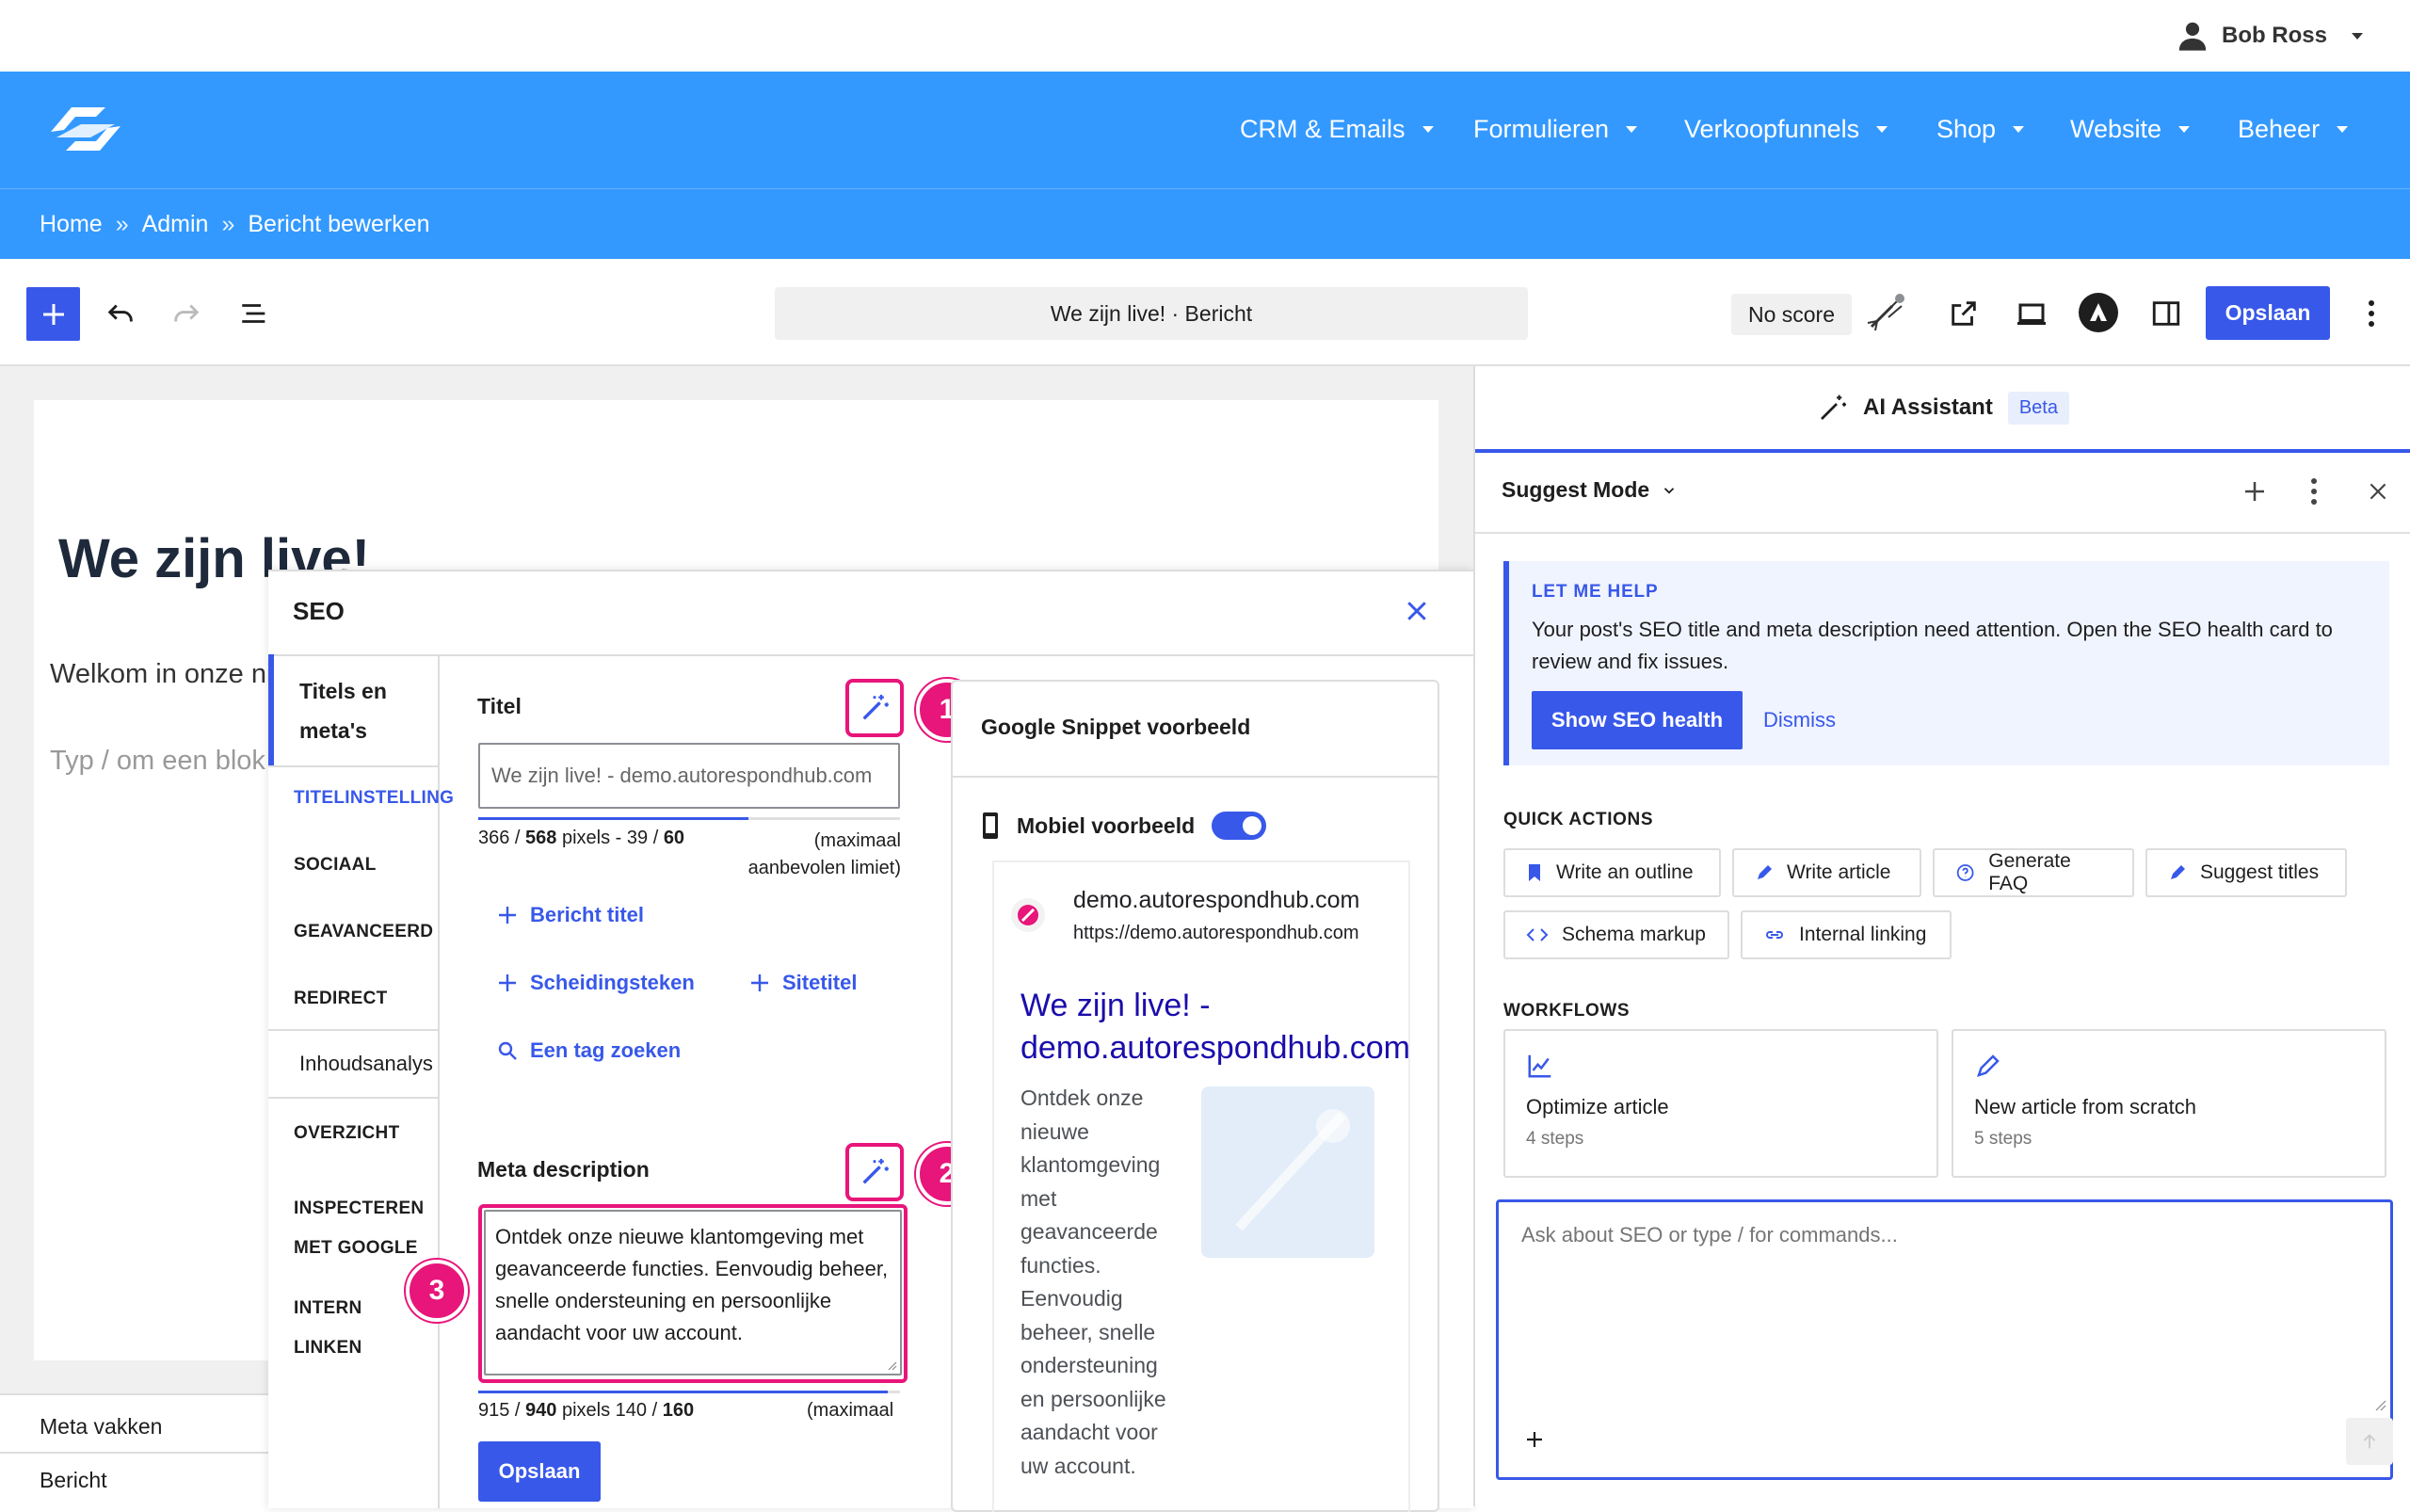 This screenshot has height=1512, width=2410. Describe the element at coordinates (507, 915) in the screenshot. I see `plus-icon` at that location.